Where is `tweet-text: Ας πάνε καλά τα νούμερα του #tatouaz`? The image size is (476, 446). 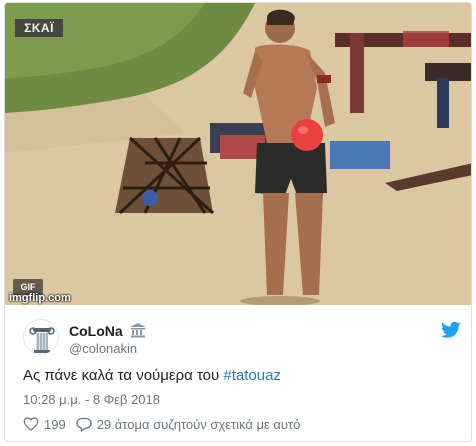 tweet-text: Ας πάνε καλά τα νούμερα του #tatouaz is located at coordinates (152, 375).